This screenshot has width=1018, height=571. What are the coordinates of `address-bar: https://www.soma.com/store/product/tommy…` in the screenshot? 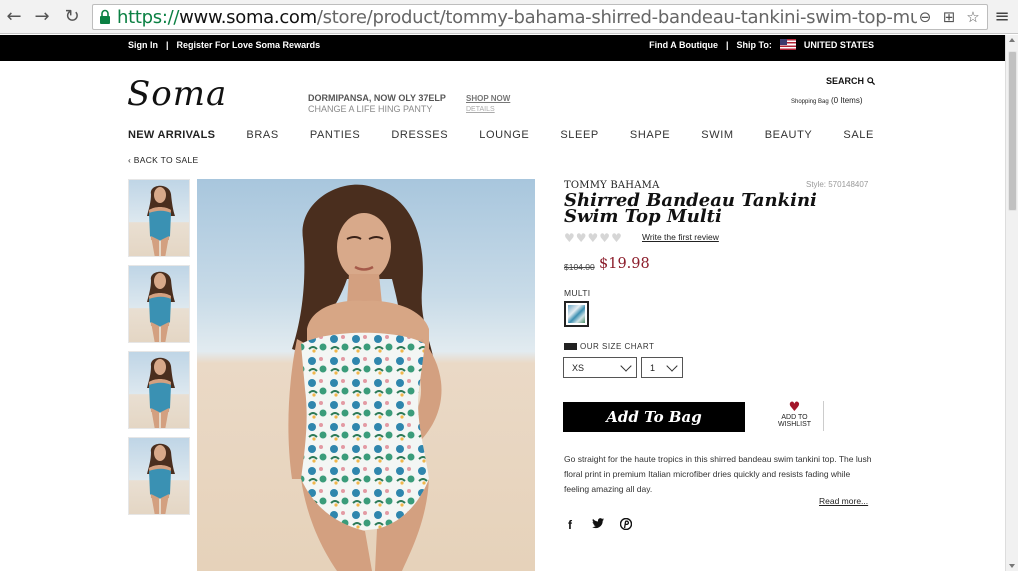 It's located at (540, 17).